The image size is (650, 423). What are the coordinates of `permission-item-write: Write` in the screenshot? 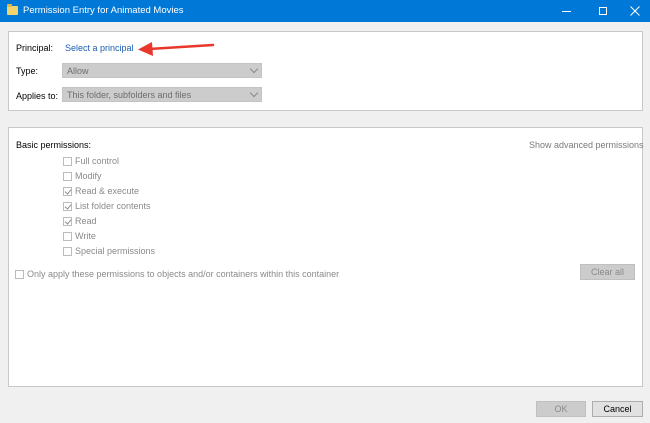 It's located at (79, 236).